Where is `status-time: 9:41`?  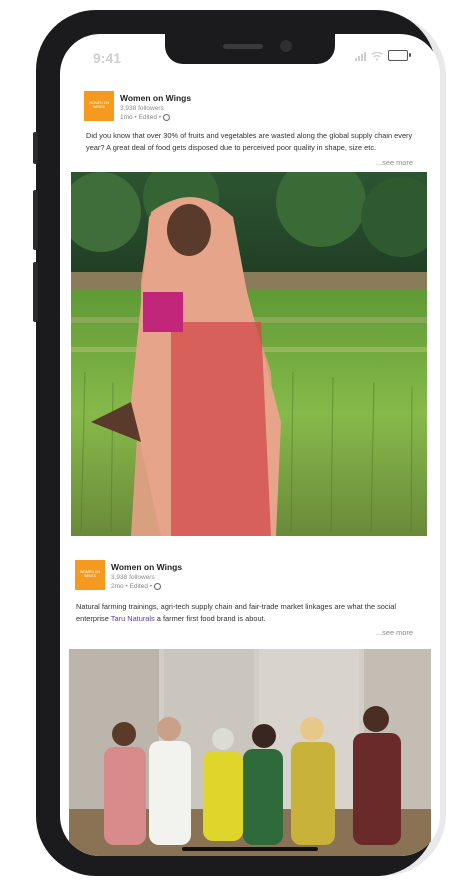
status-time: 9:41 is located at coordinates (107, 58).